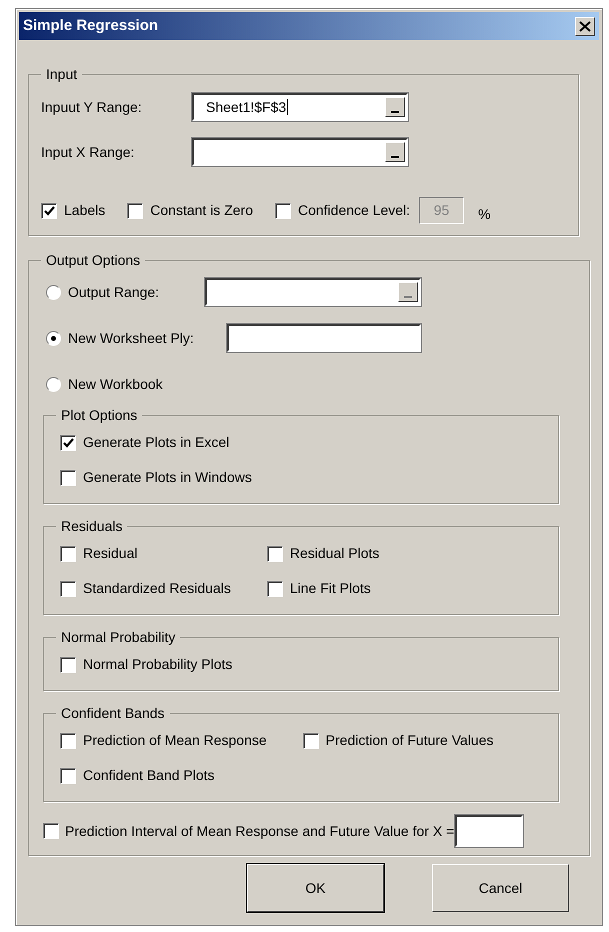  What do you see at coordinates (146, 664) in the screenshot?
I see `checkbox: Normal Probability Plots` at bounding box center [146, 664].